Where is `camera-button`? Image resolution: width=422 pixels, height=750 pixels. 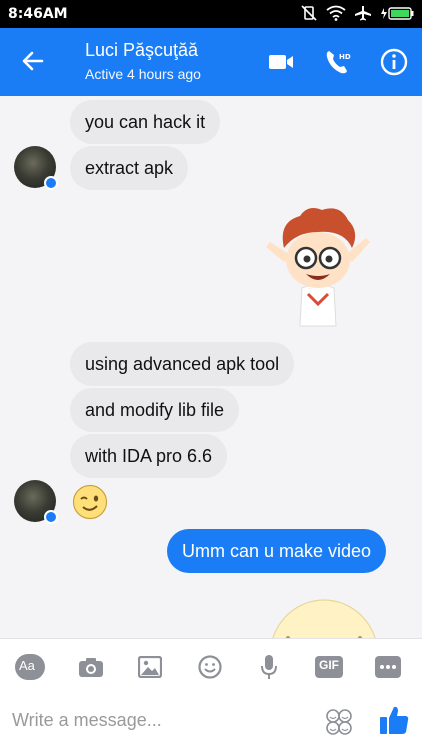
camera-button is located at coordinates (91, 667).